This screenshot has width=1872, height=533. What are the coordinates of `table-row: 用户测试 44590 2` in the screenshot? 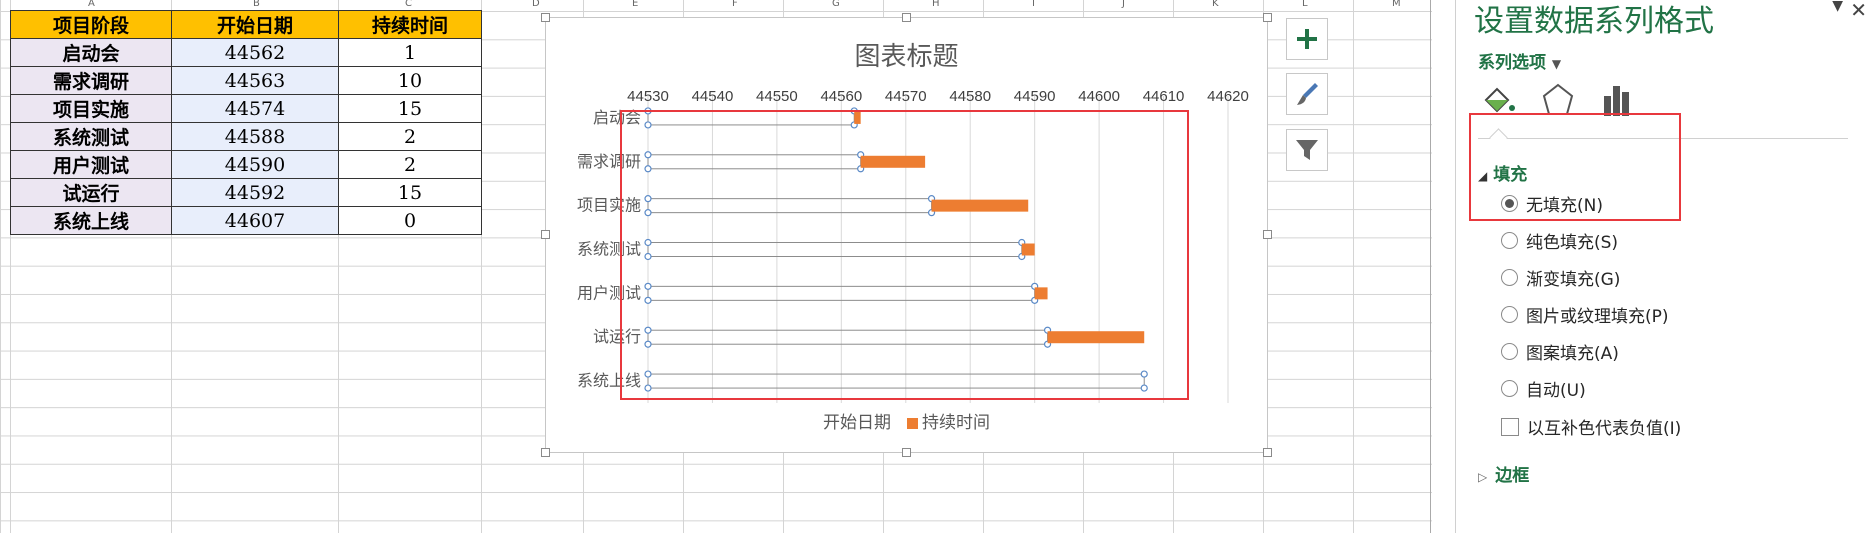 It's located at (246, 164).